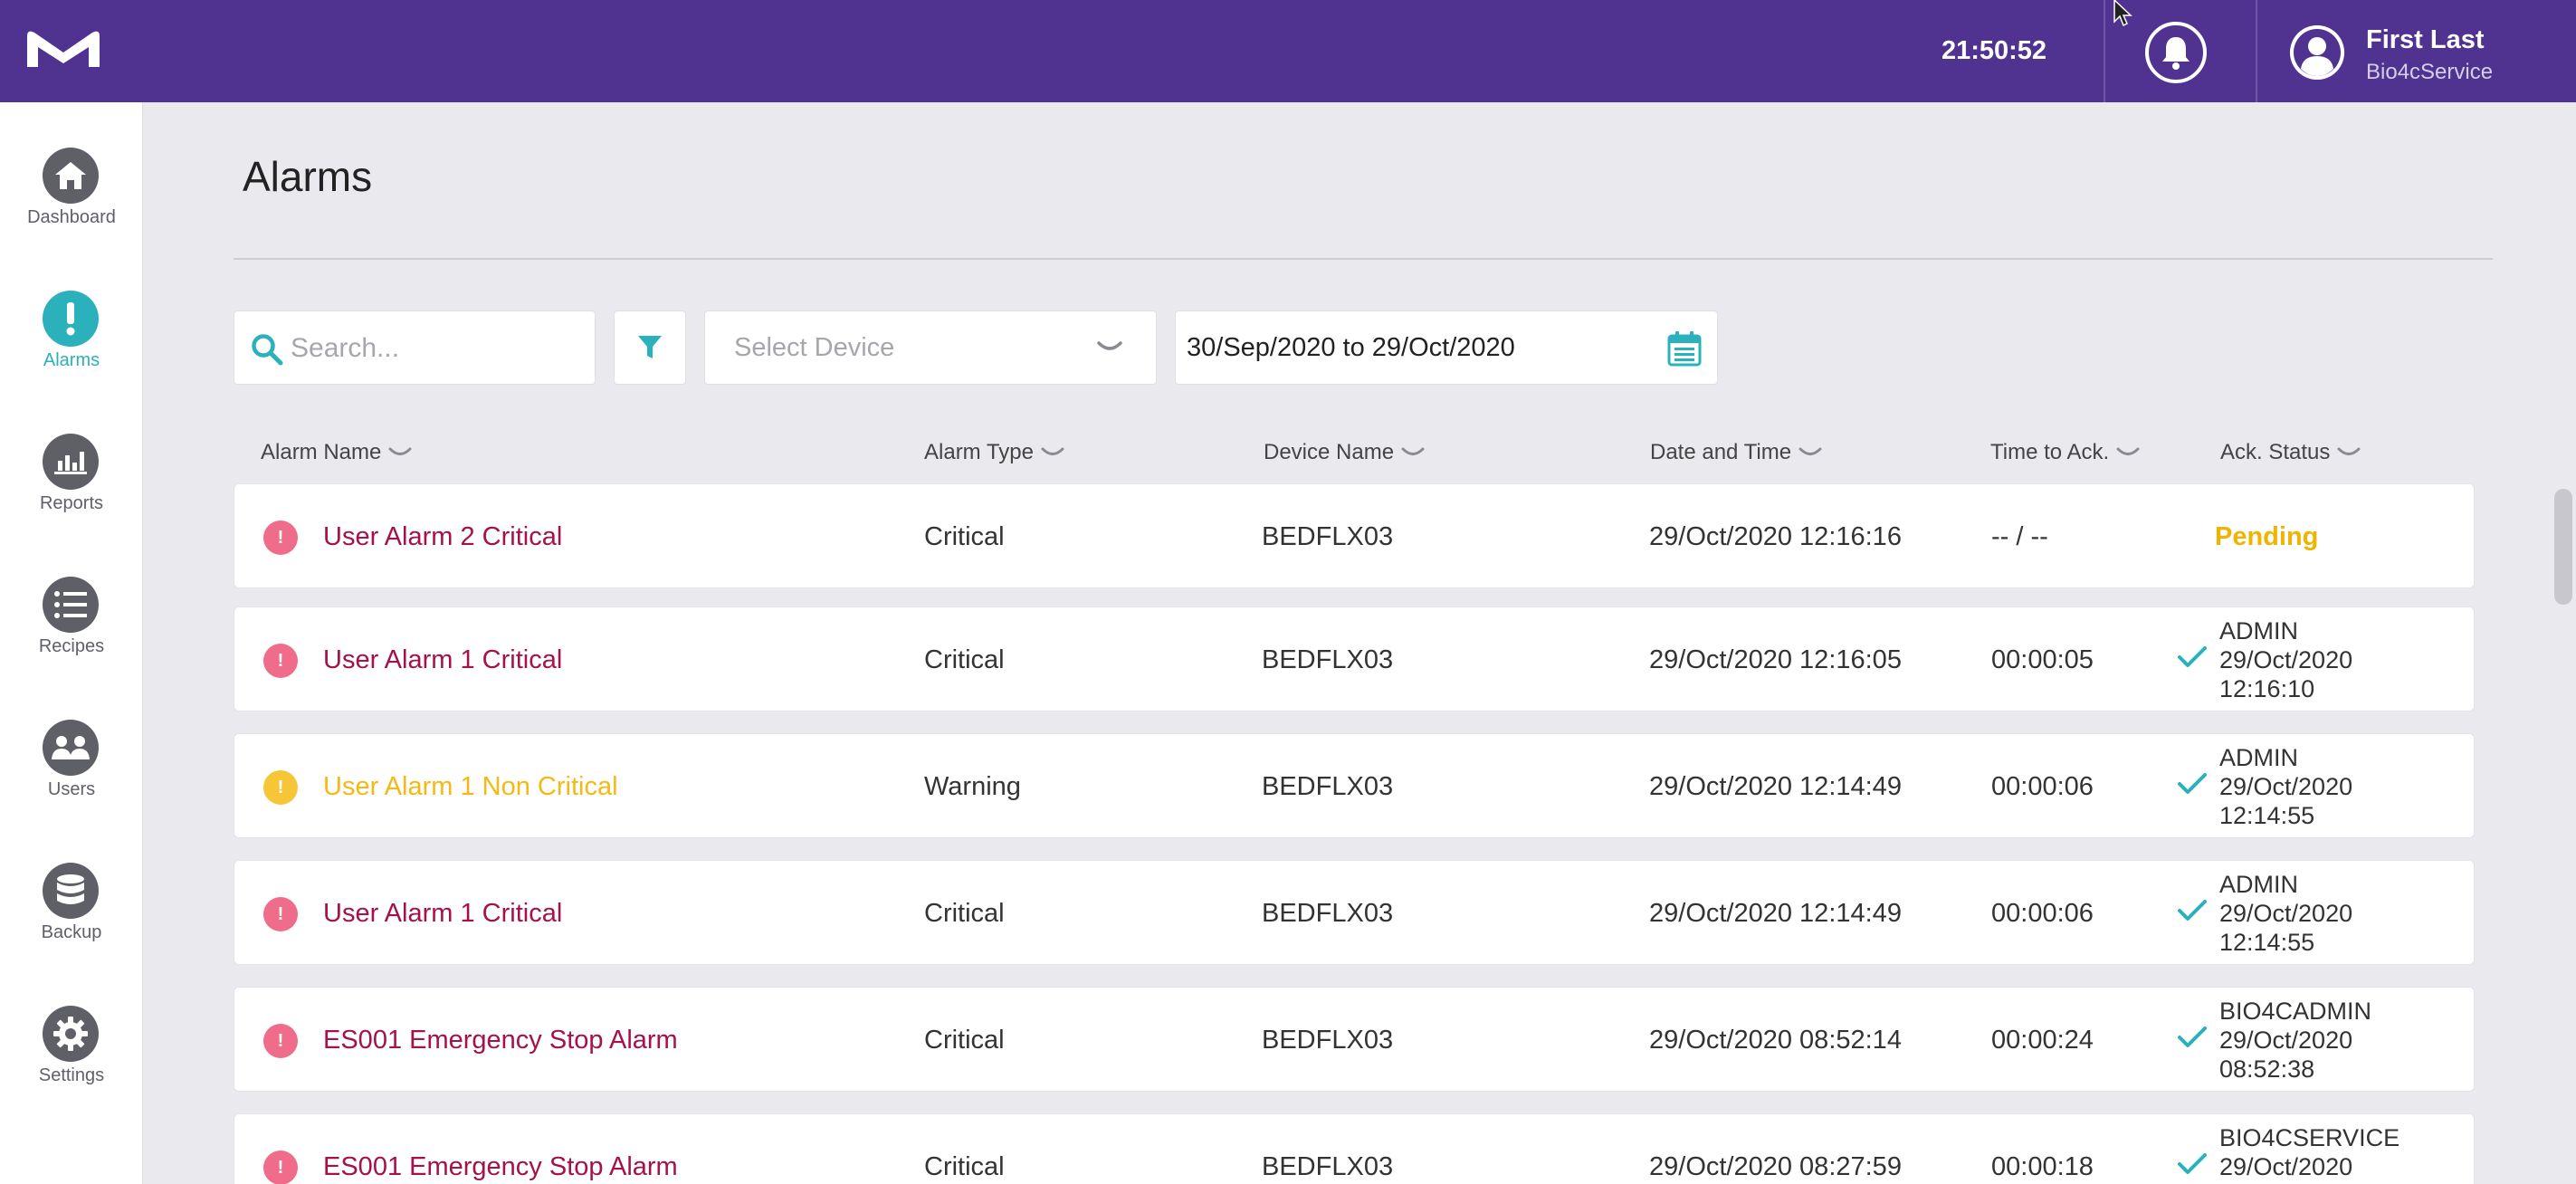 Image resolution: width=2576 pixels, height=1184 pixels. What do you see at coordinates (2563, 547) in the screenshot?
I see `scrollbar-thumb` at bounding box center [2563, 547].